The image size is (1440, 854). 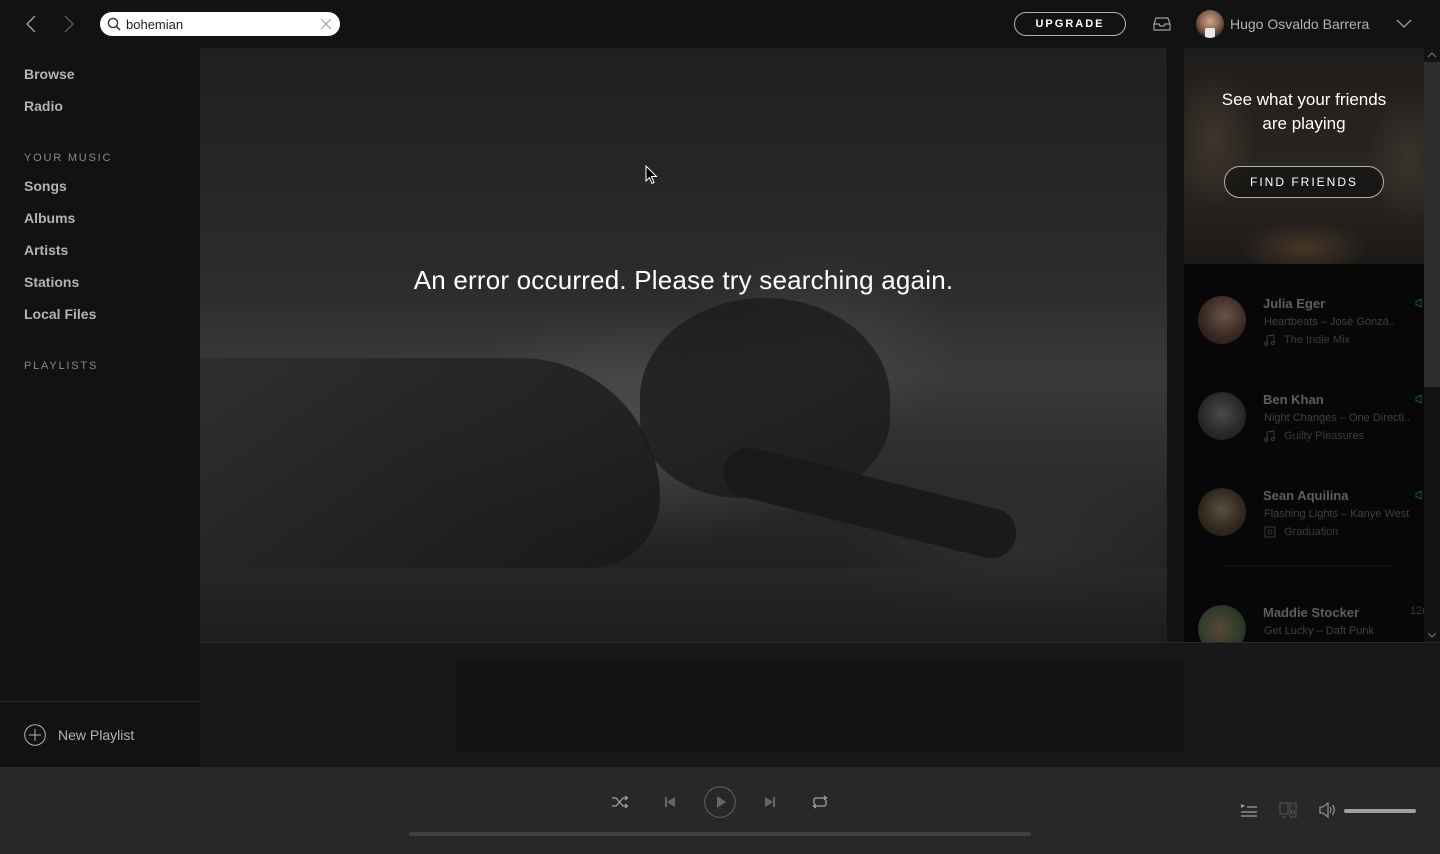 What do you see at coordinates (1300, 24) in the screenshot?
I see `user-name: Hugo Osvaldo Barrera` at bounding box center [1300, 24].